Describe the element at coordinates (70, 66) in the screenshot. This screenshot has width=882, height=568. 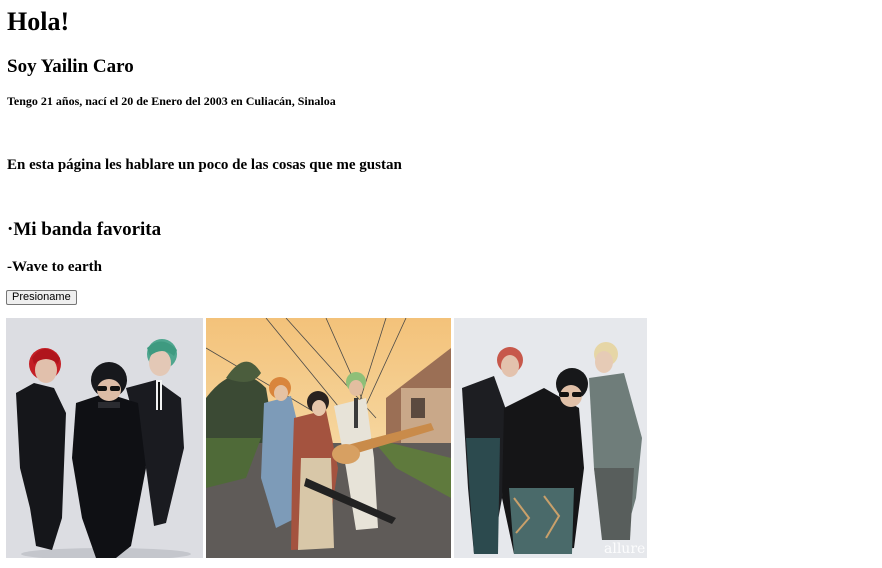
I see `name-heading: Soy Yailin Caro` at that location.